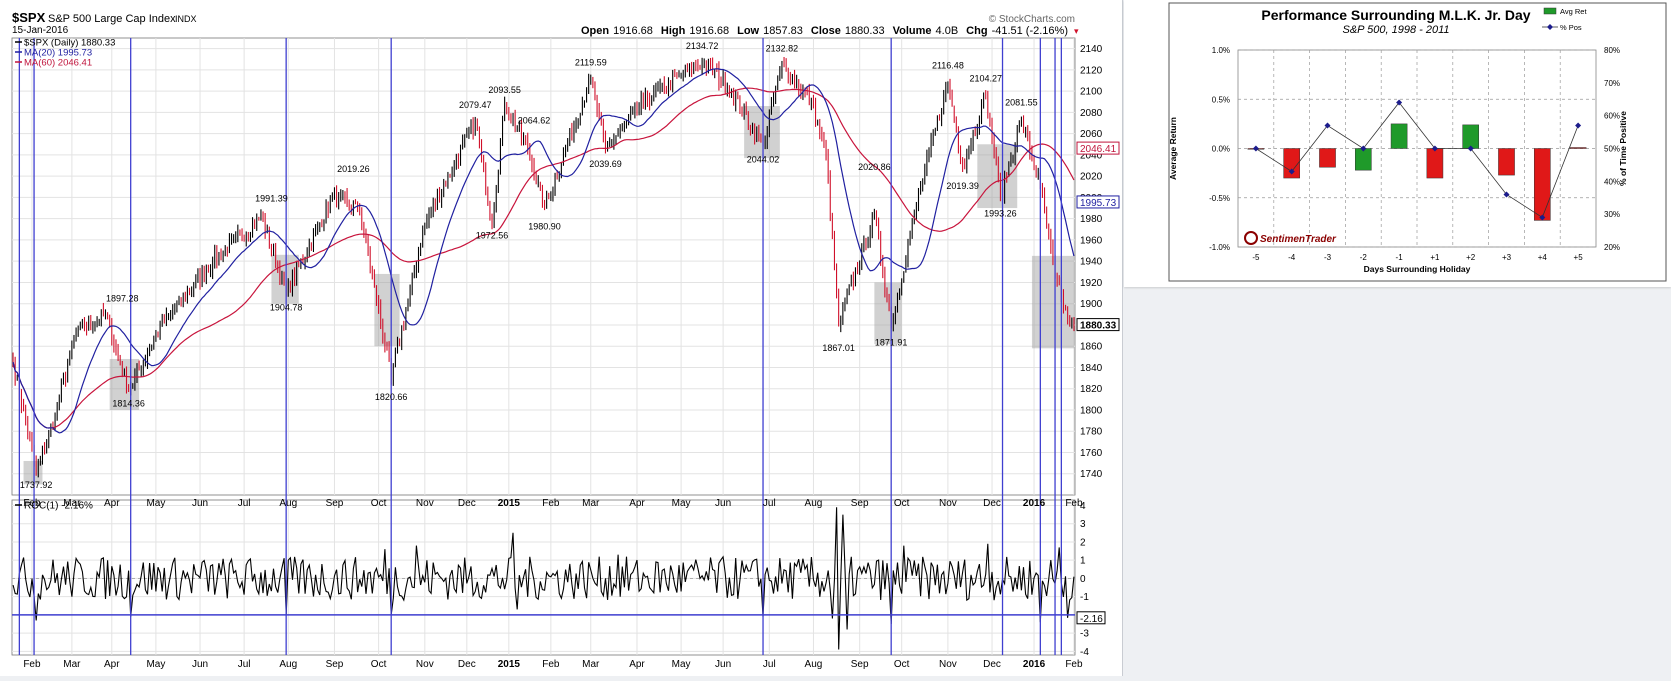  Describe the element at coordinates (353, 169) in the screenshot. I see `price-annotation: 2019.26` at that location.